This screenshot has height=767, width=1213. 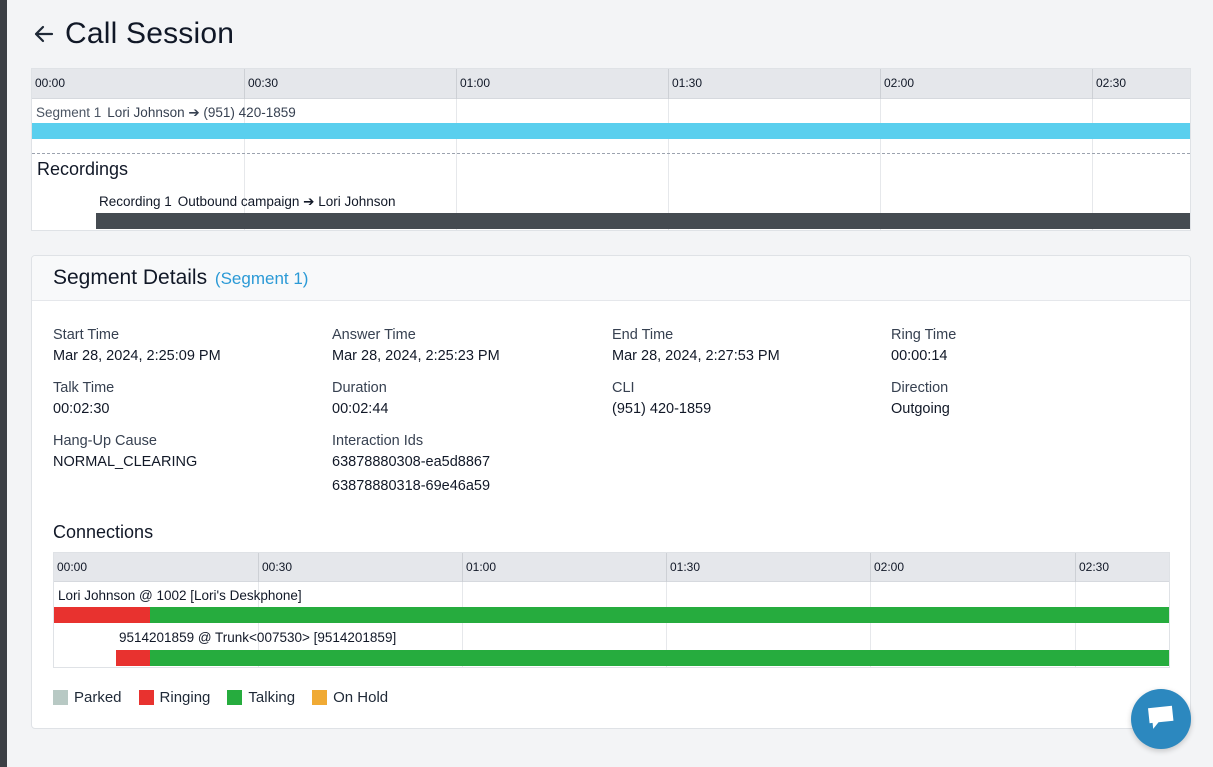 I want to click on hangup-cause-field: Hang-Up Cause NORMAL_CLEARING, so click(x=125, y=451).